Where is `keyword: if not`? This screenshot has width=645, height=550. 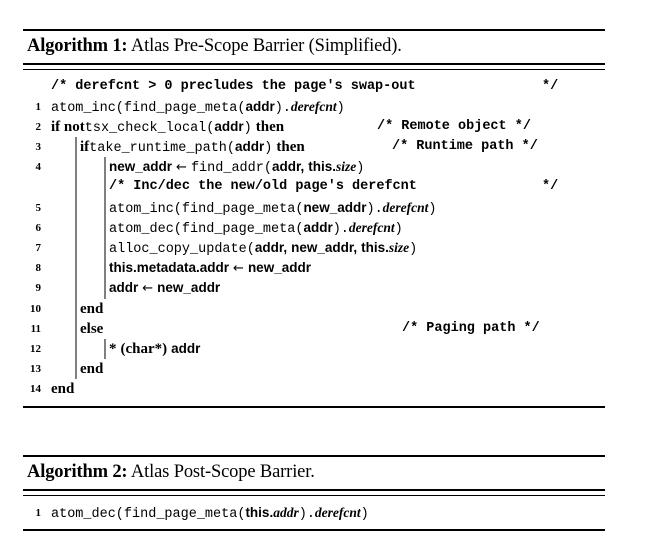
keyword: if not is located at coordinates (68, 126).